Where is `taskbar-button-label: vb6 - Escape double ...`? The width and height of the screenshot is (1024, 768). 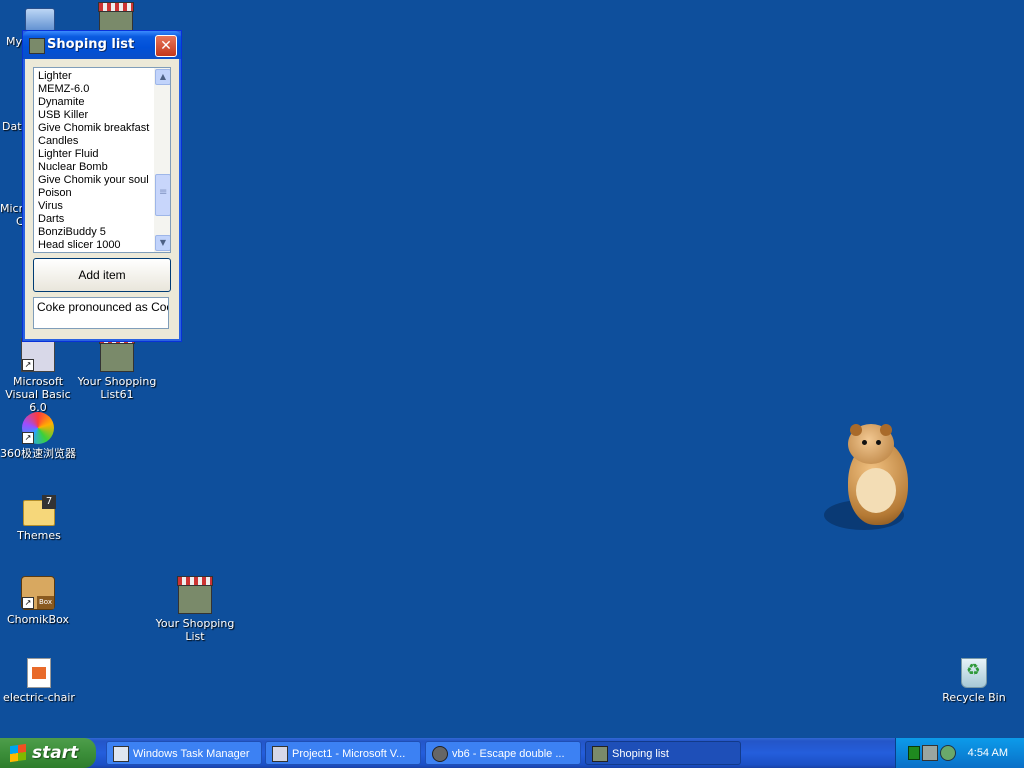
taskbar-button-label: vb6 - Escape double ... is located at coordinates (508, 754).